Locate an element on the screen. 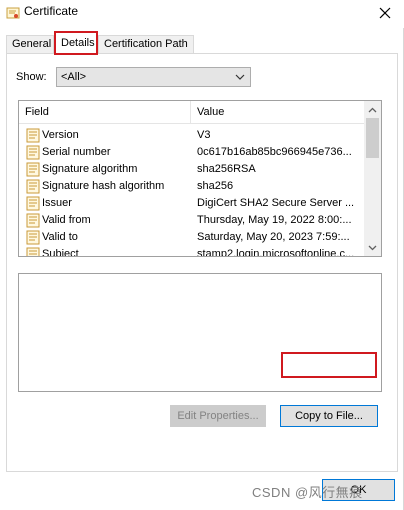 This screenshot has height=510, width=404. field-name: Issuer is located at coordinates (57, 203).